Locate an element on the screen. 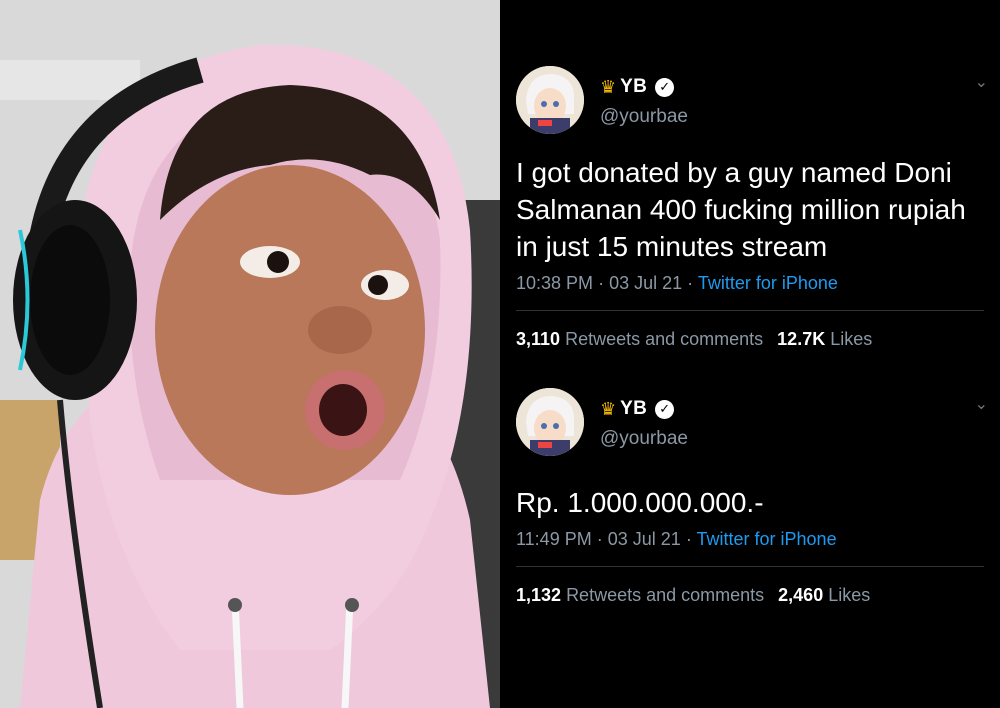  likes-stat: 2,460 Likes is located at coordinates (824, 595).